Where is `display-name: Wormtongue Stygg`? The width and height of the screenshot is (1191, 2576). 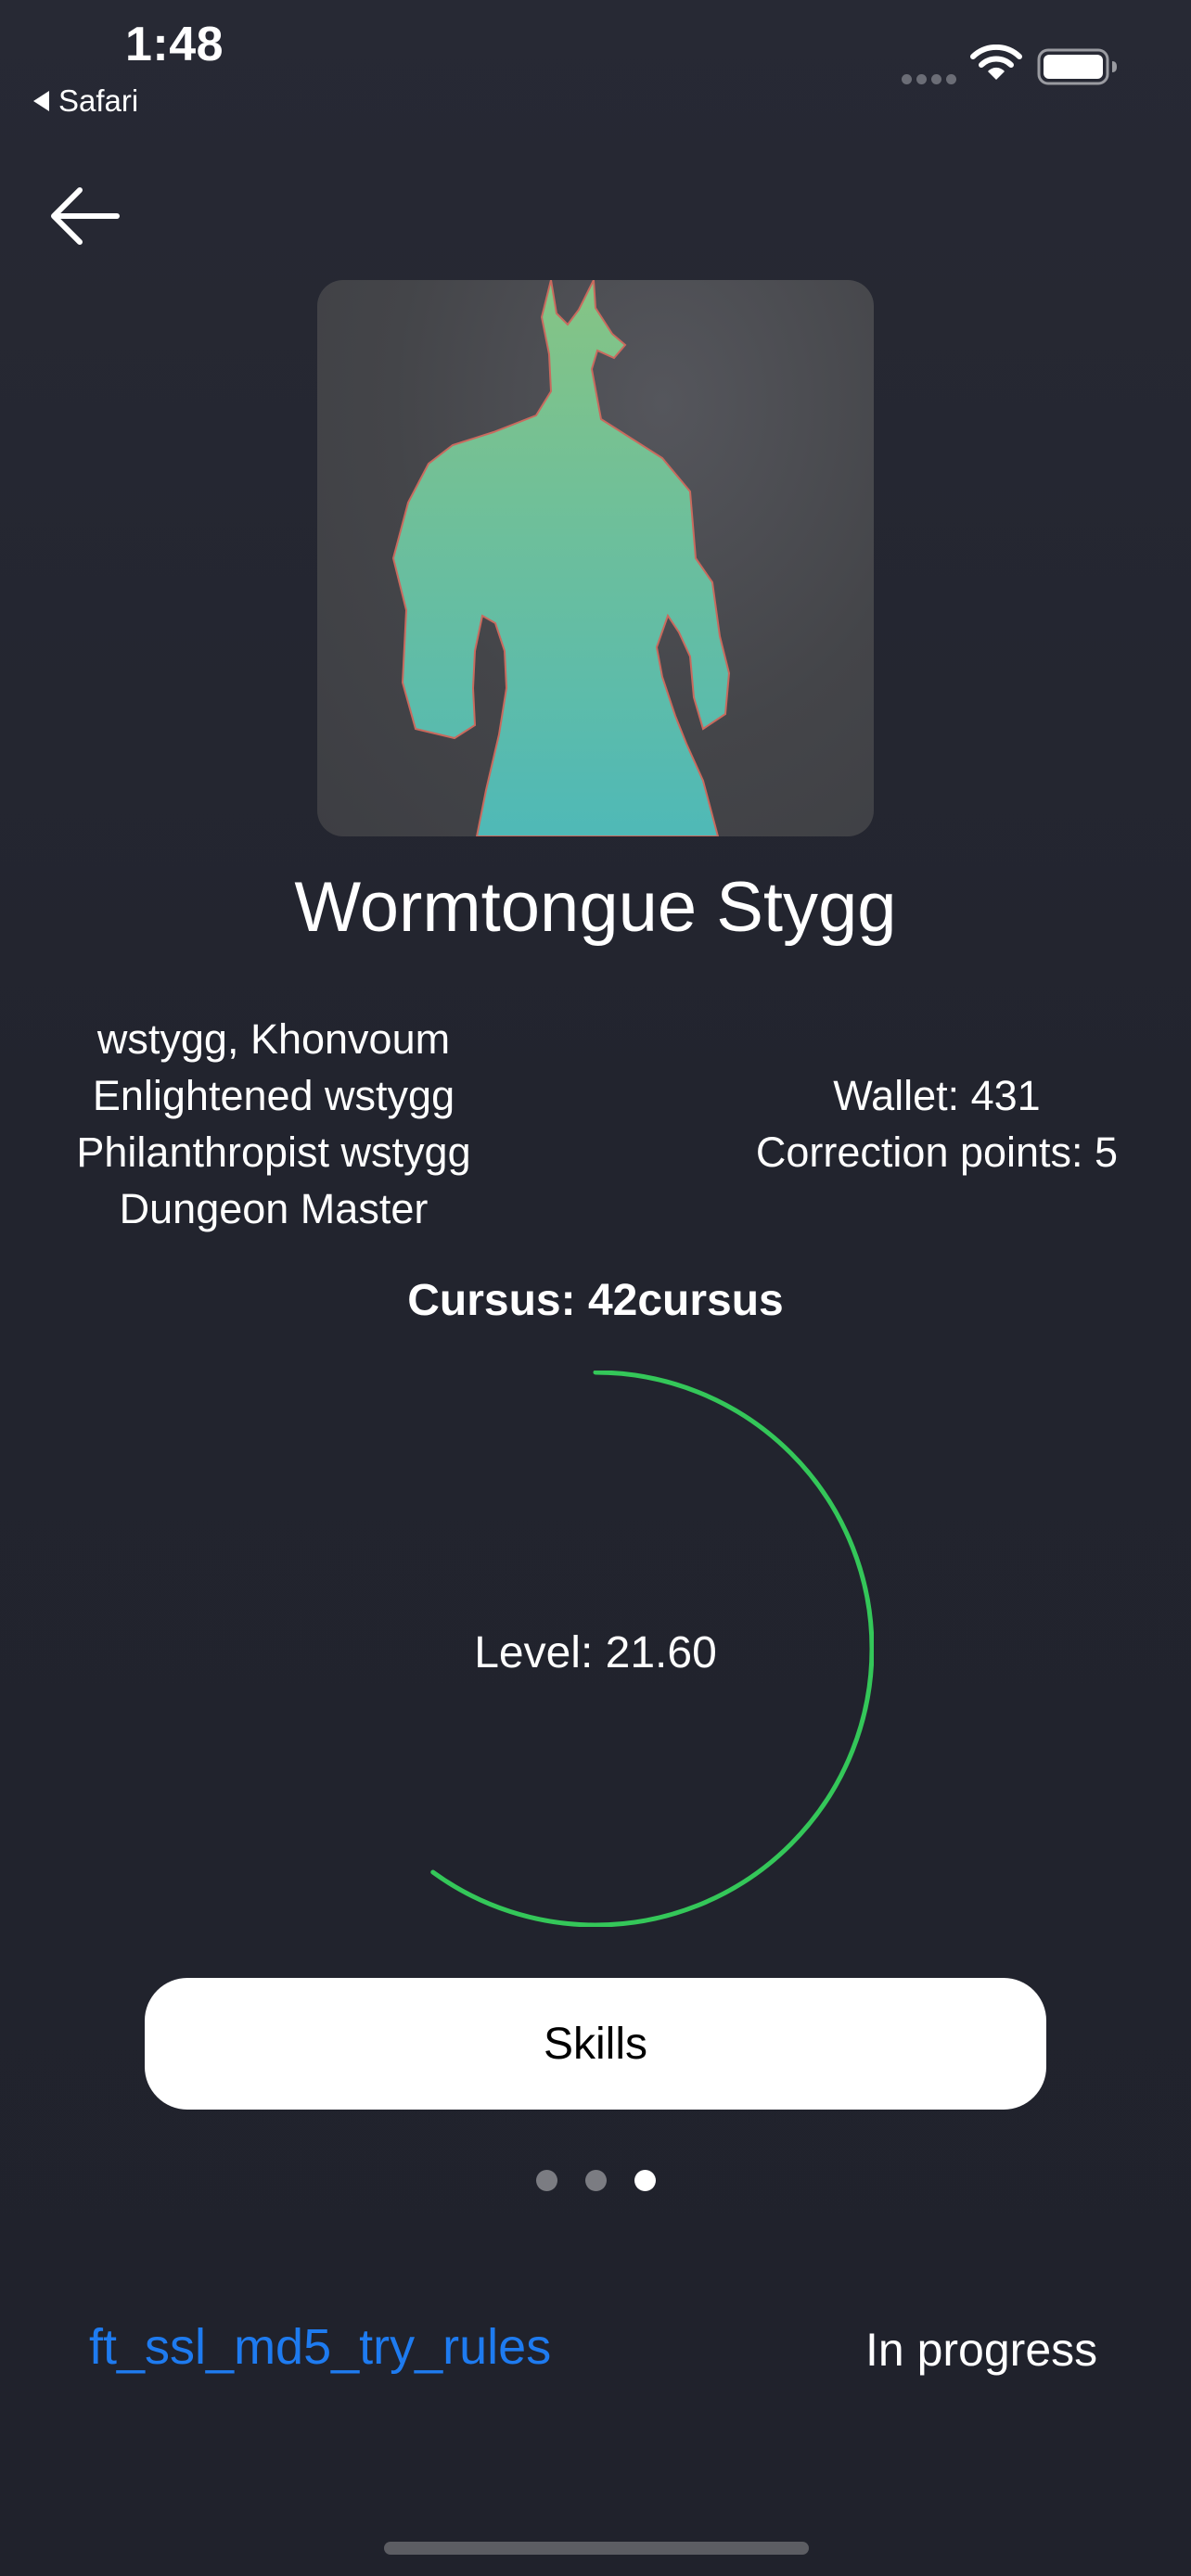 display-name: Wormtongue Stygg is located at coordinates (595, 907).